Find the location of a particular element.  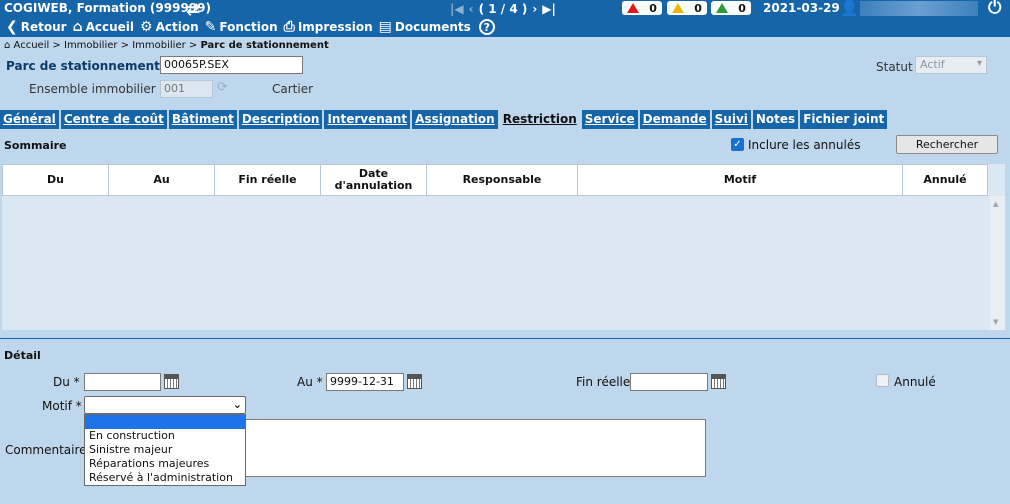

red-alert-count: 0 is located at coordinates (653, 8).